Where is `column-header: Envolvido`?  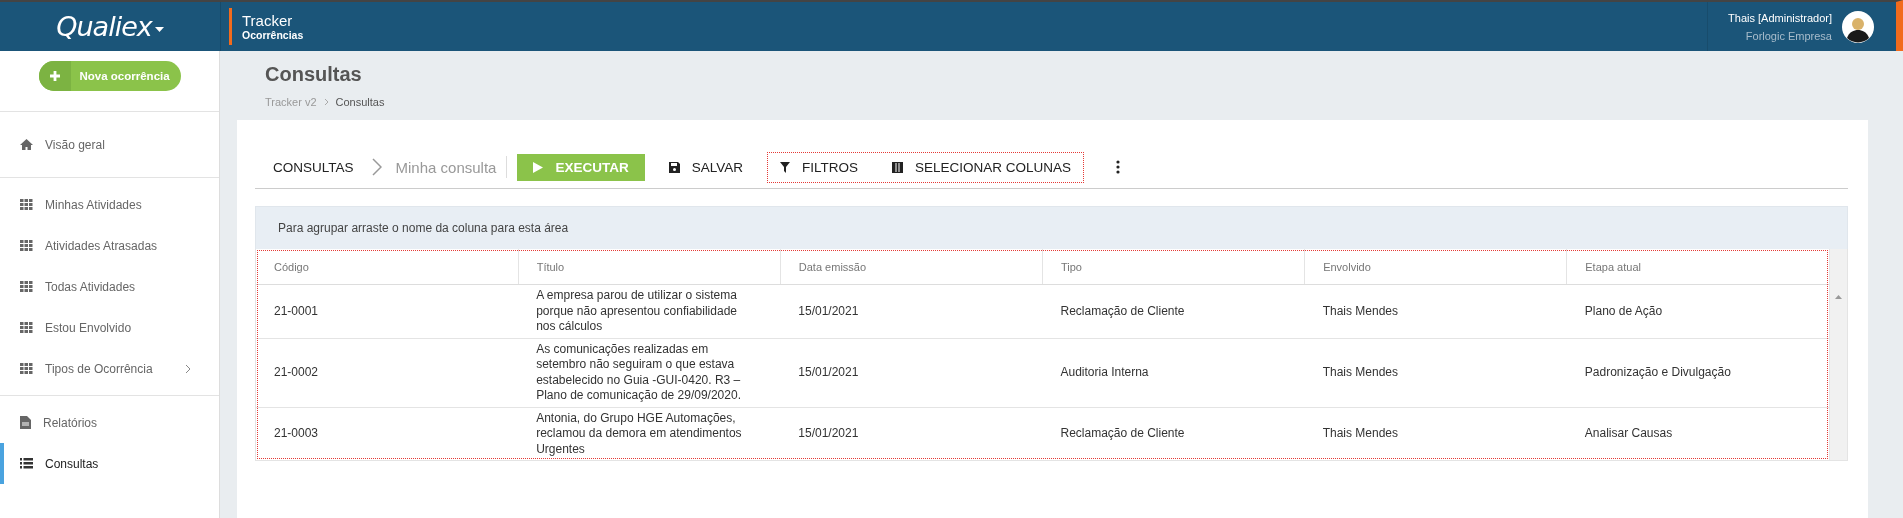
column-header: Envolvido is located at coordinates (1435, 267).